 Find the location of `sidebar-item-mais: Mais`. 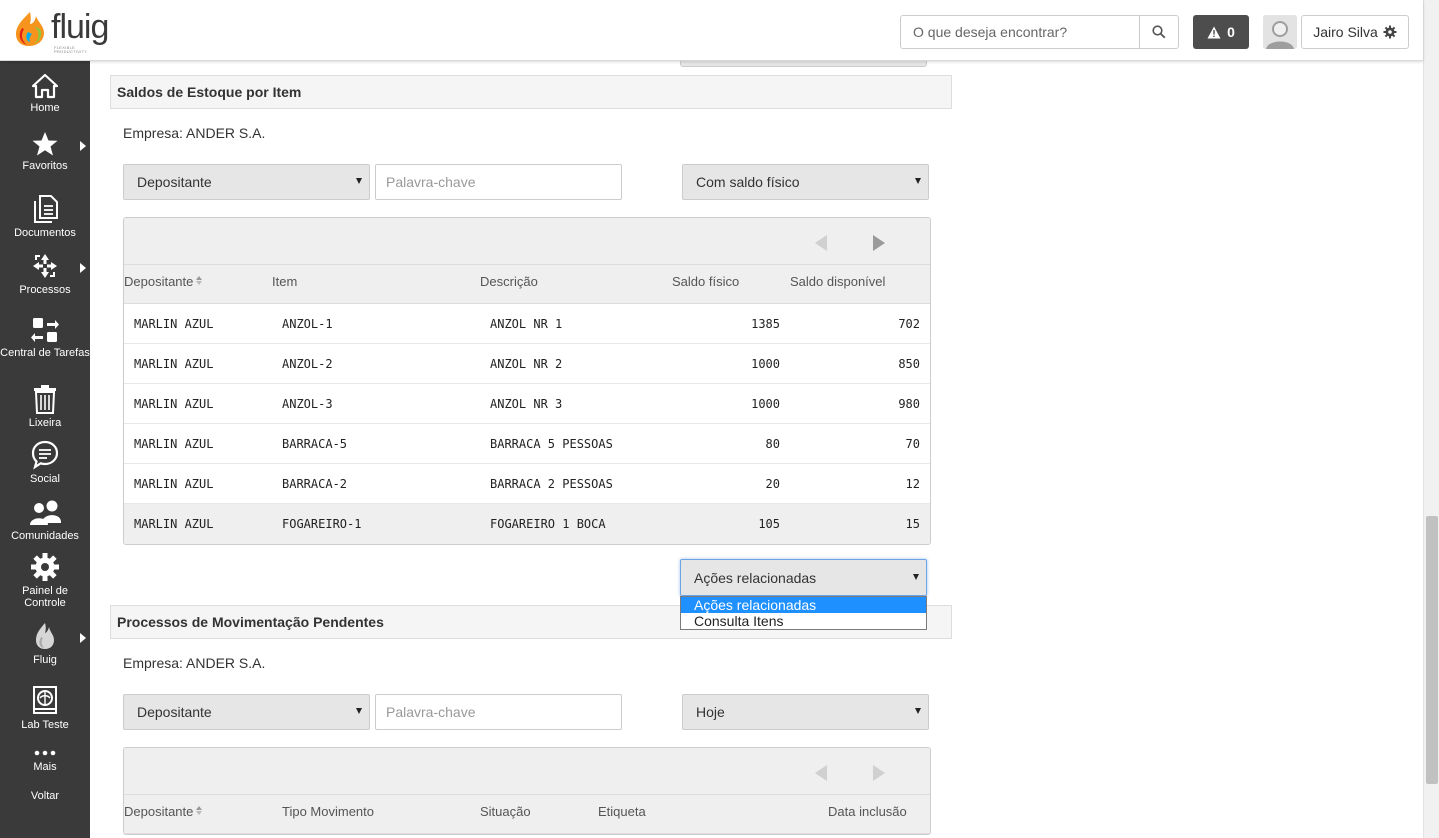

sidebar-item-mais: Mais is located at coordinates (45, 760).